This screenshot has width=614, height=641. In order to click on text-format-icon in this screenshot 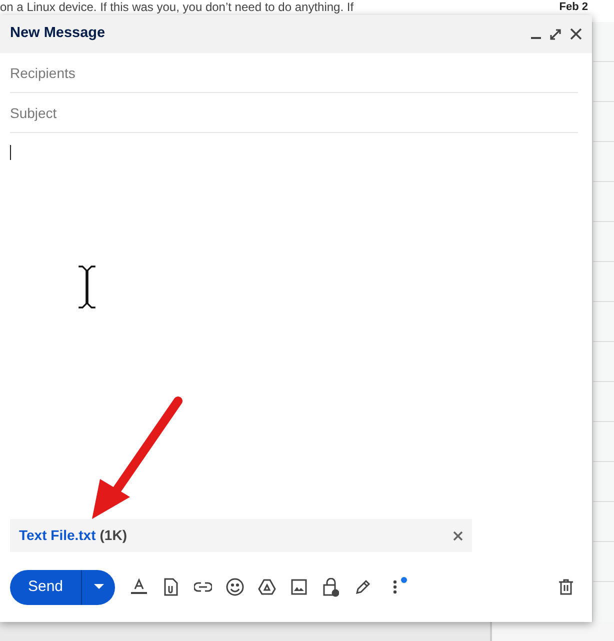, I will do `click(139, 587)`.